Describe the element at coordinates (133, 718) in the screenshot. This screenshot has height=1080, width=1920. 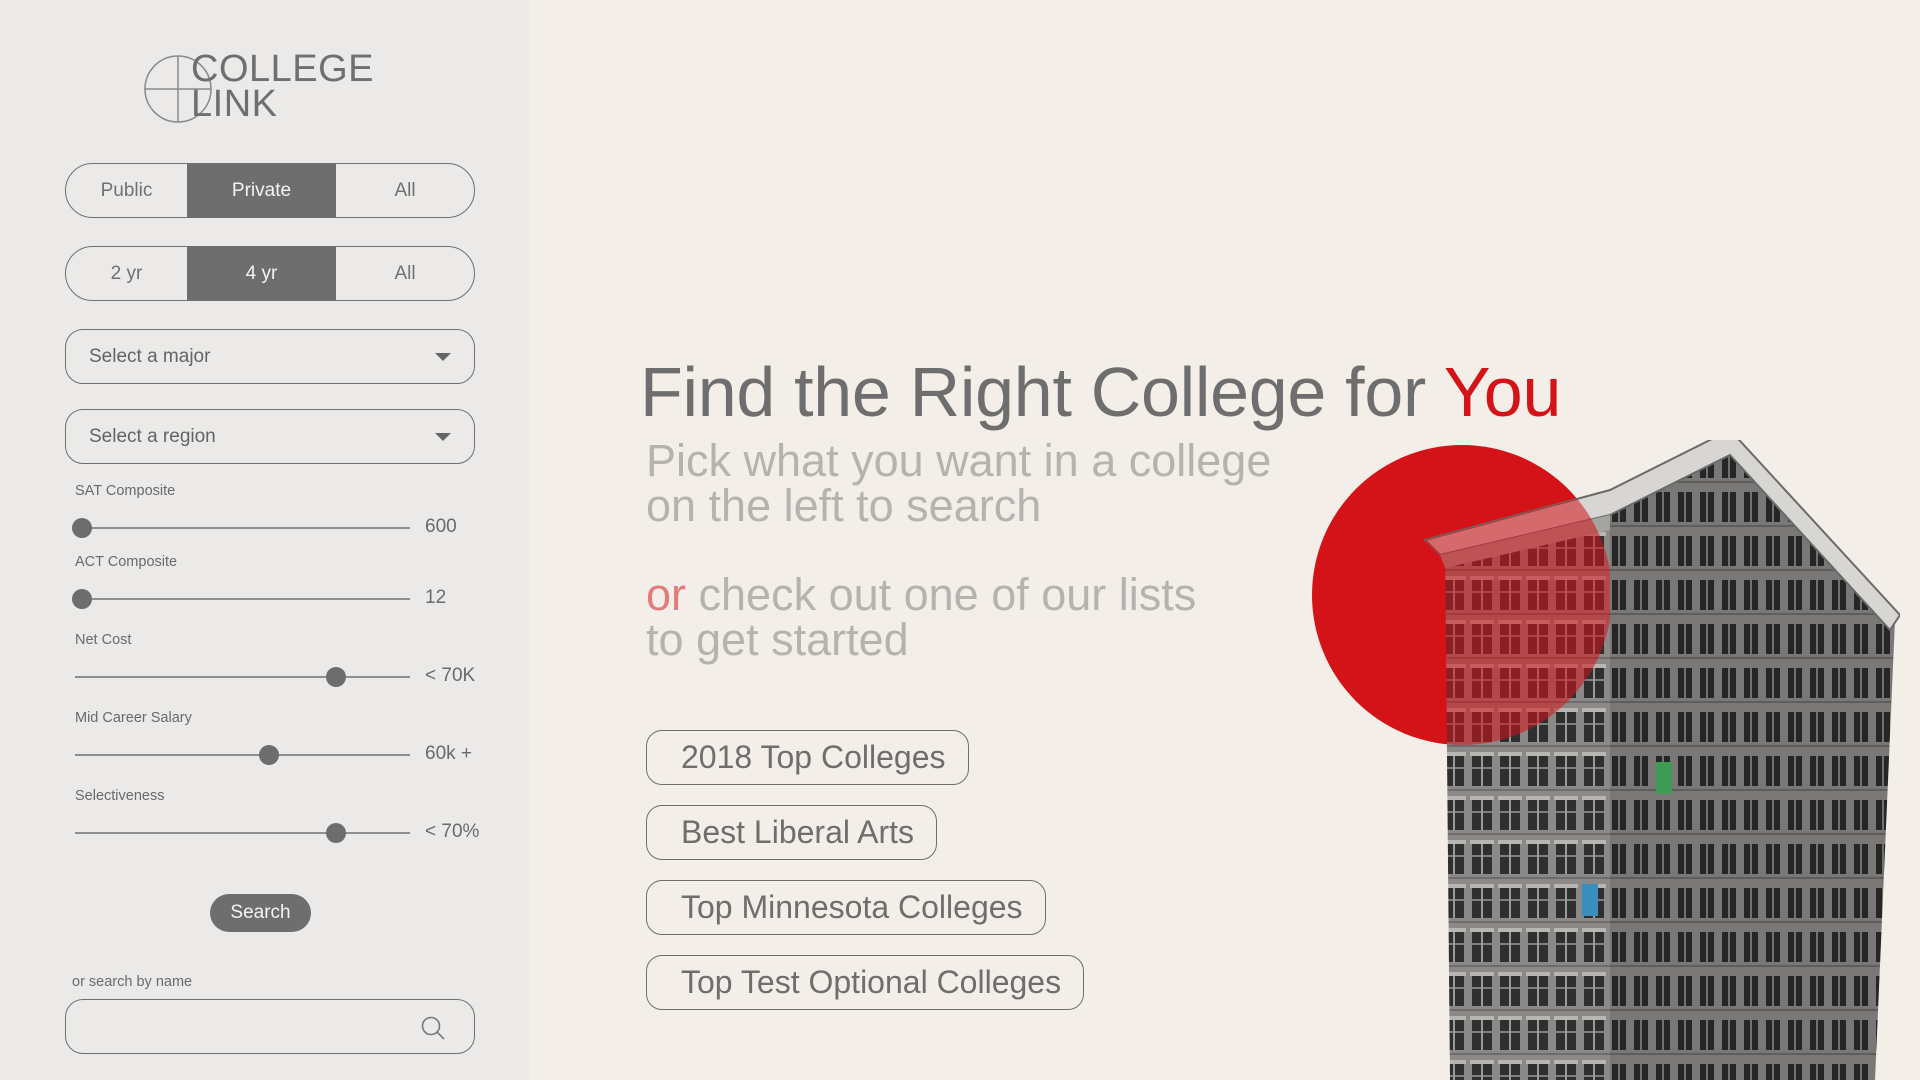
I see `salary-slider-label: Mid Career Salary` at that location.